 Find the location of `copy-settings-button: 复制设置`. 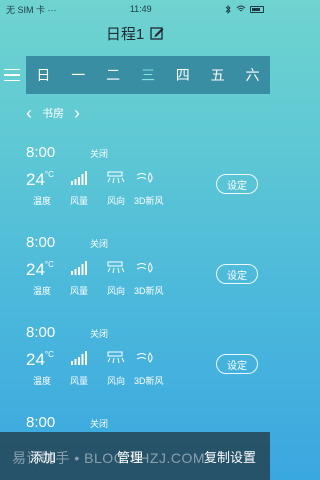

copy-settings-button: 复制设置 is located at coordinates (230, 456).